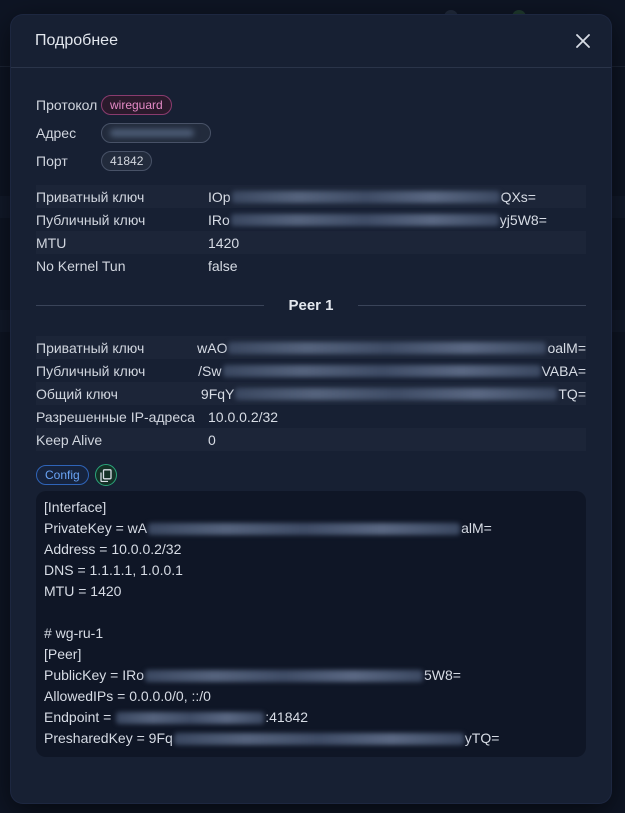 Image resolution: width=625 pixels, height=813 pixels. Describe the element at coordinates (212, 347) in the screenshot. I see `kv-value-text: wAO` at that location.